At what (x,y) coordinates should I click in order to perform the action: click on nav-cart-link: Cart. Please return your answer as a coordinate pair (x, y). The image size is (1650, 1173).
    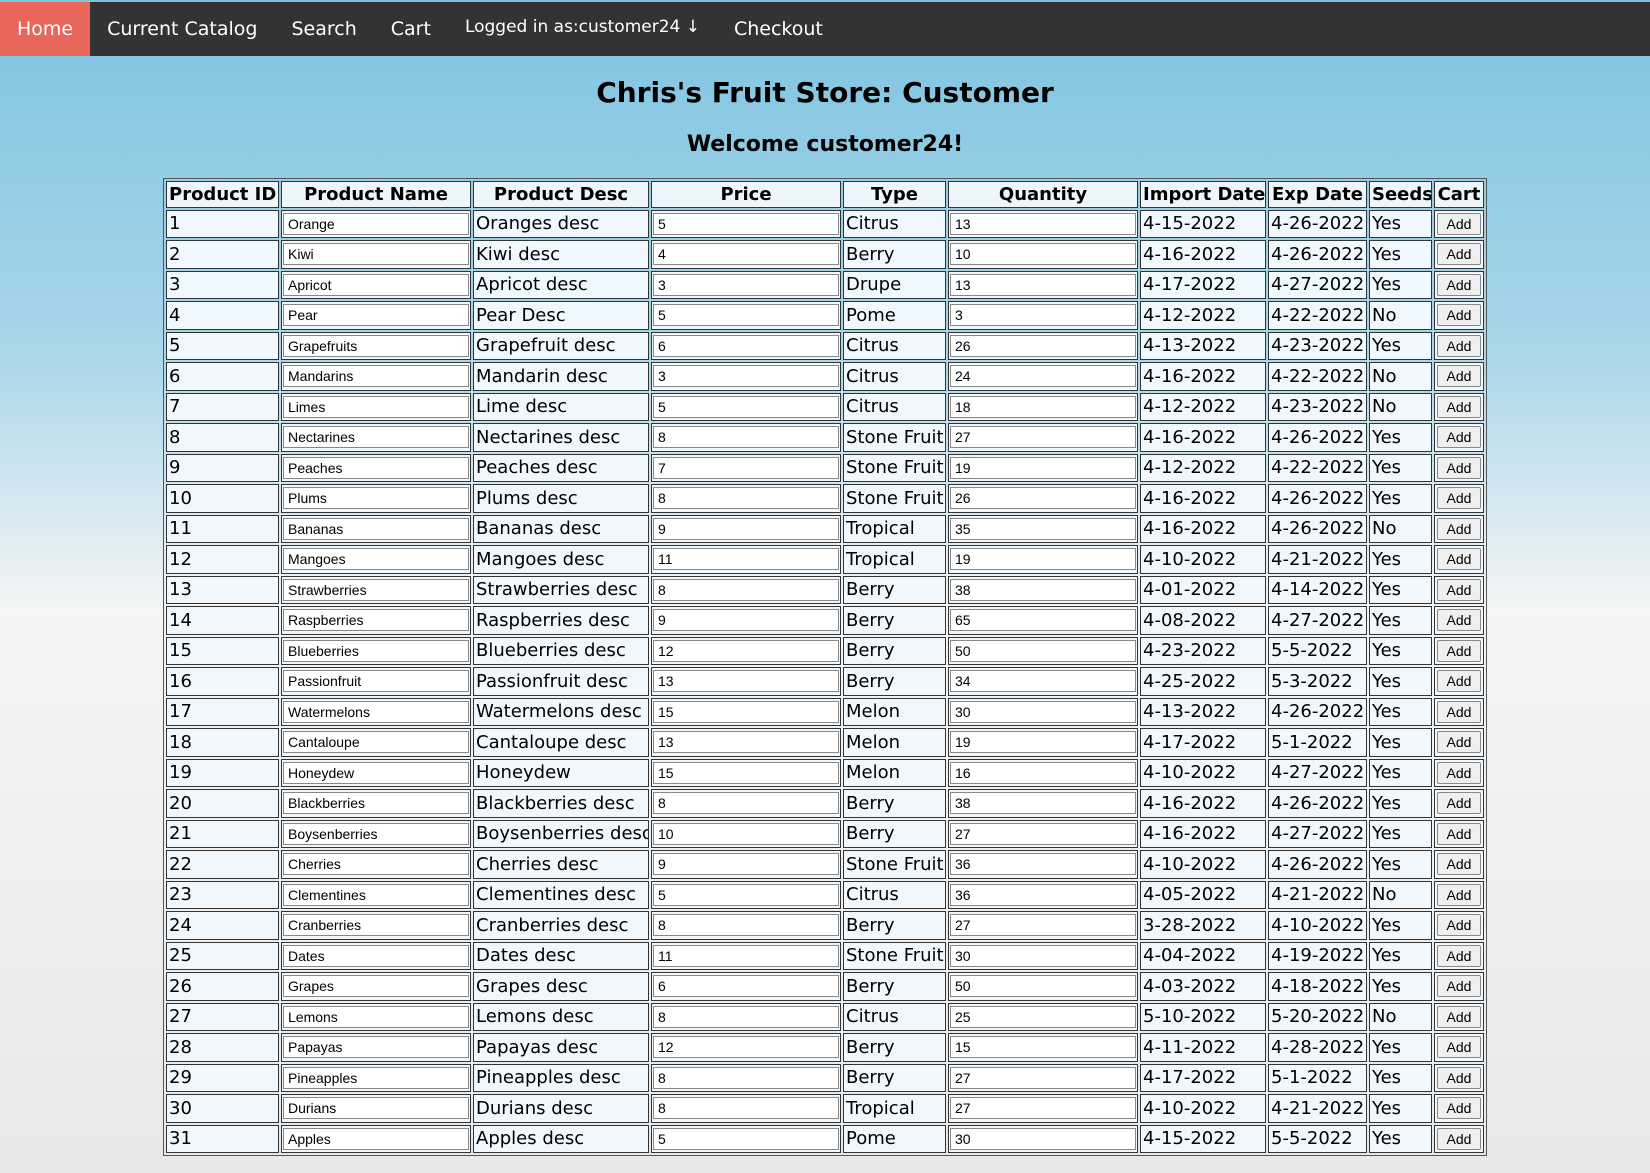
    Looking at the image, I should click on (411, 29).